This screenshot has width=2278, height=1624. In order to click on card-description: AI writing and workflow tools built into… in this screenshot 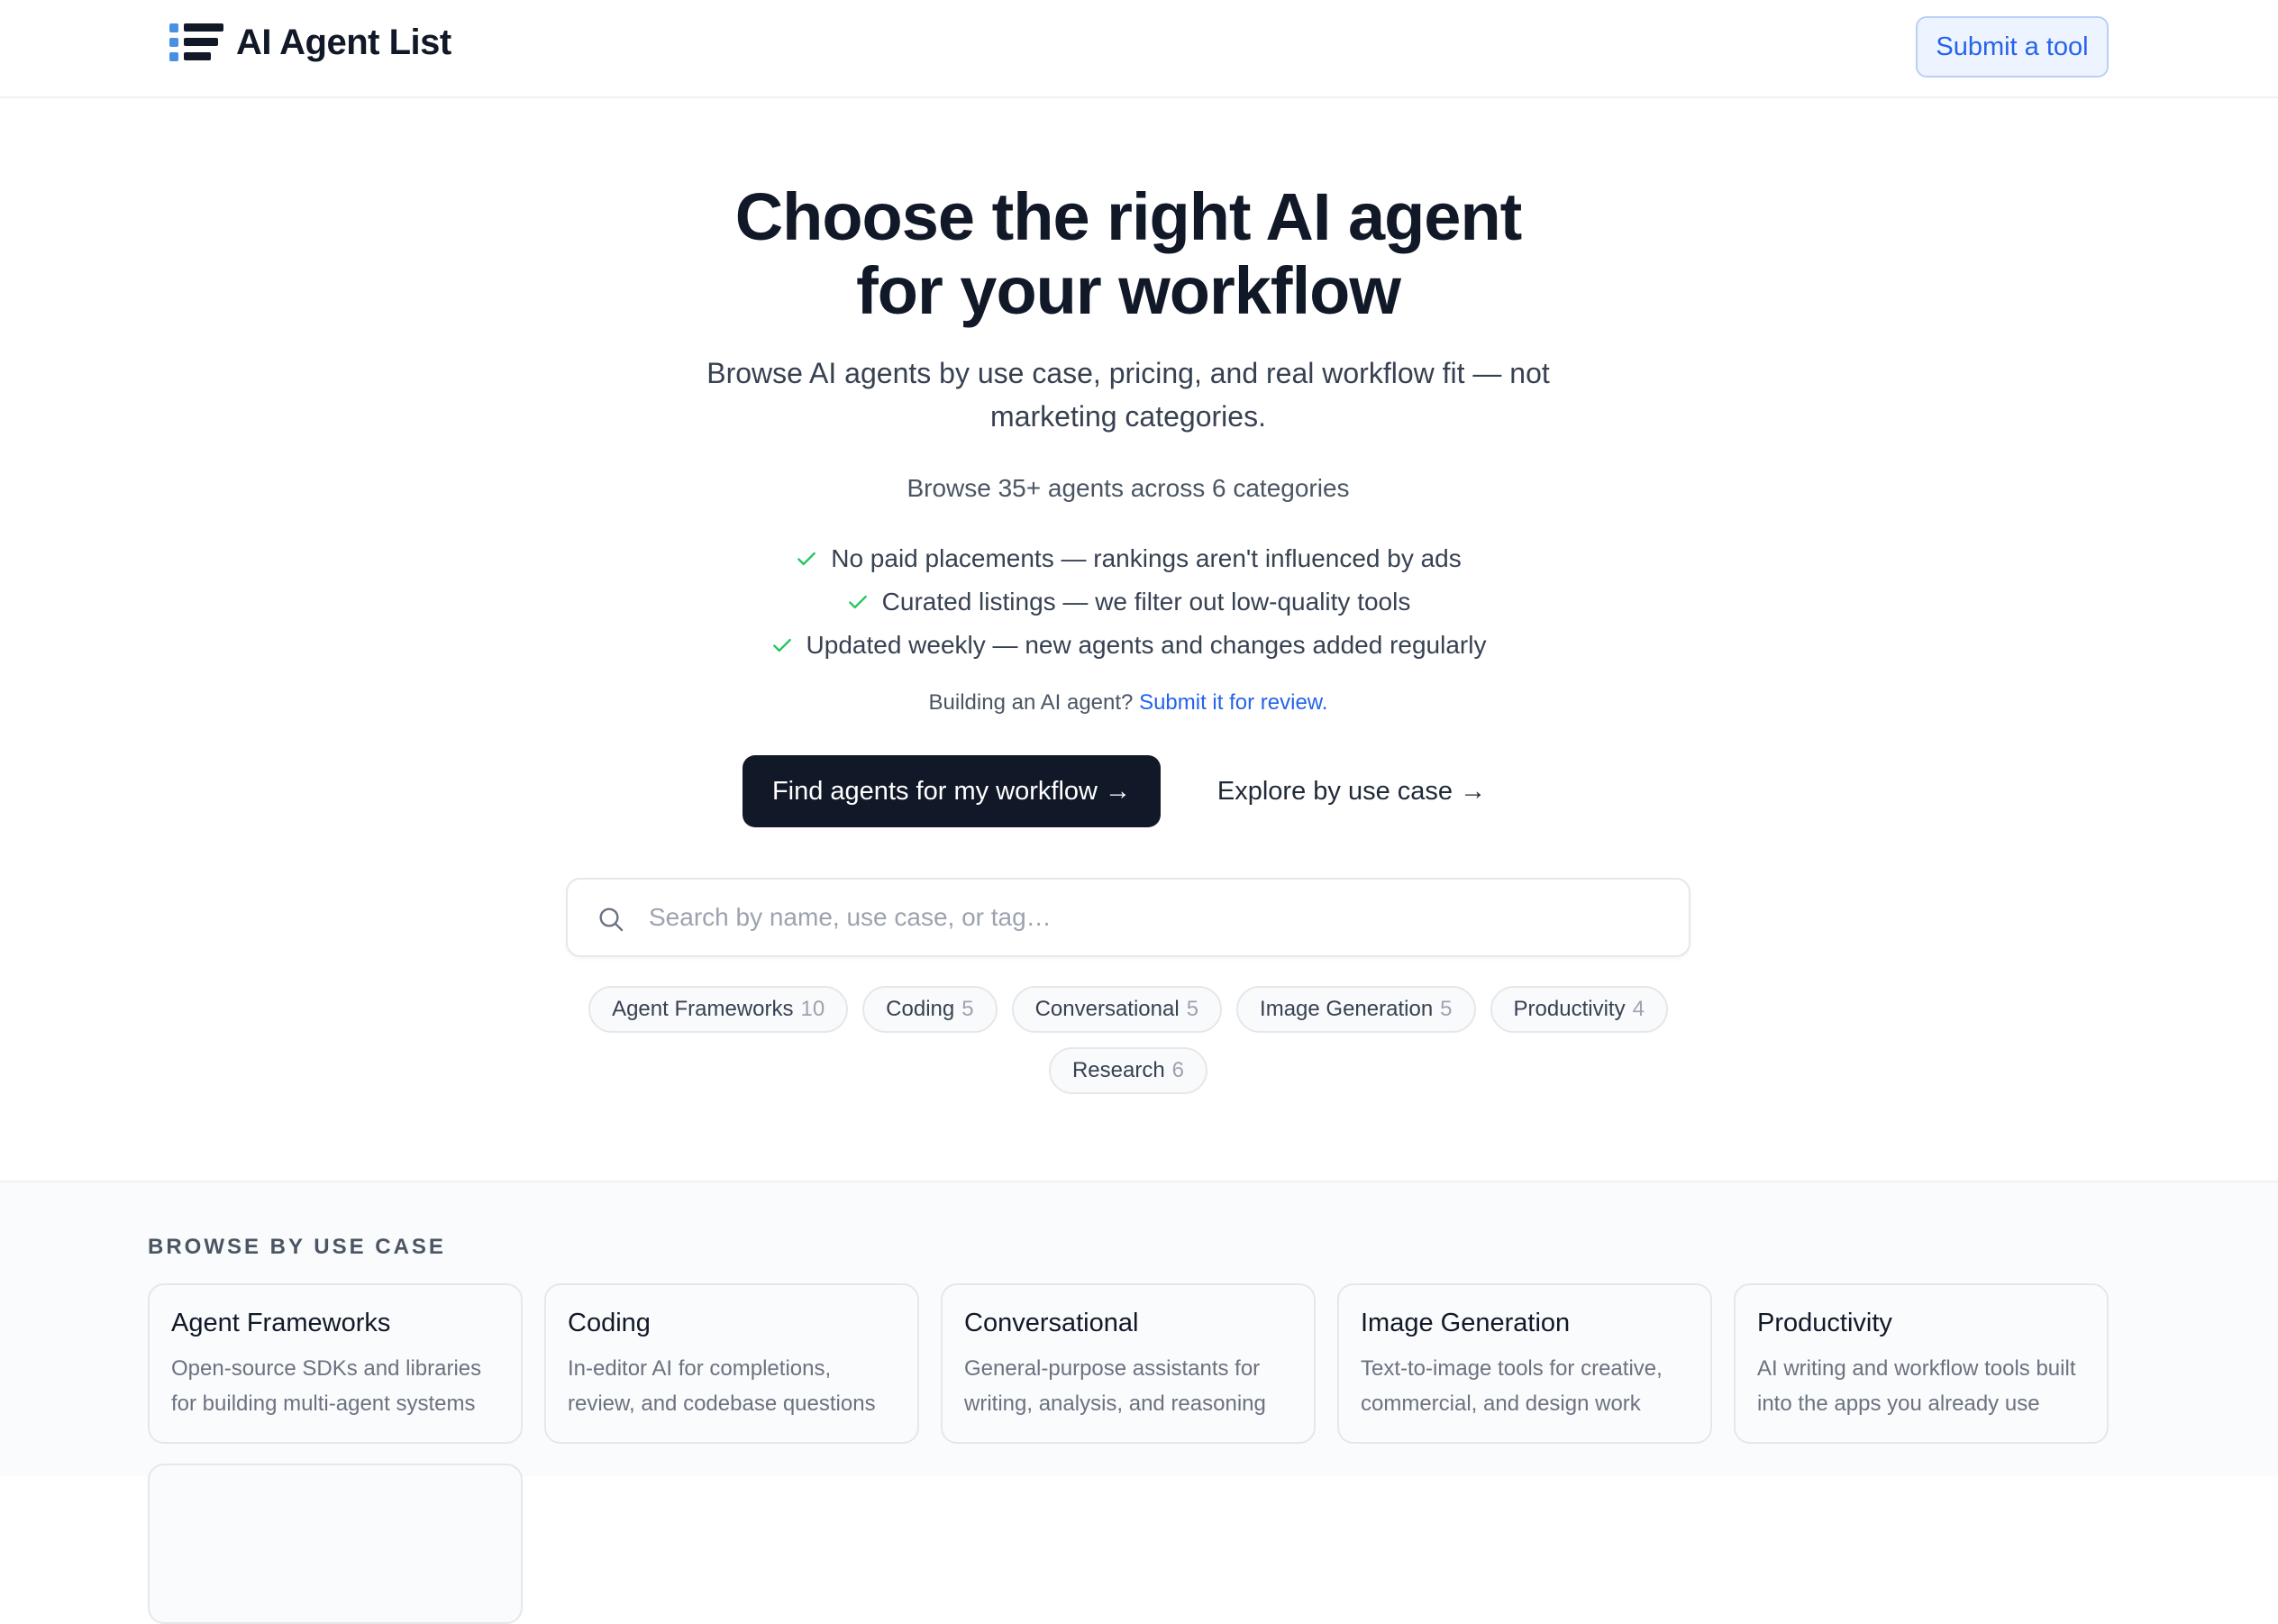, I will do `click(1916, 1386)`.